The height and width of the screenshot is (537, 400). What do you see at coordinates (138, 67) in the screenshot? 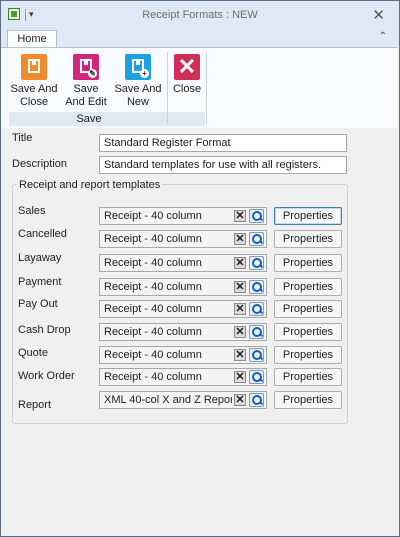
I see `floppy-disk-new-icon: +` at bounding box center [138, 67].